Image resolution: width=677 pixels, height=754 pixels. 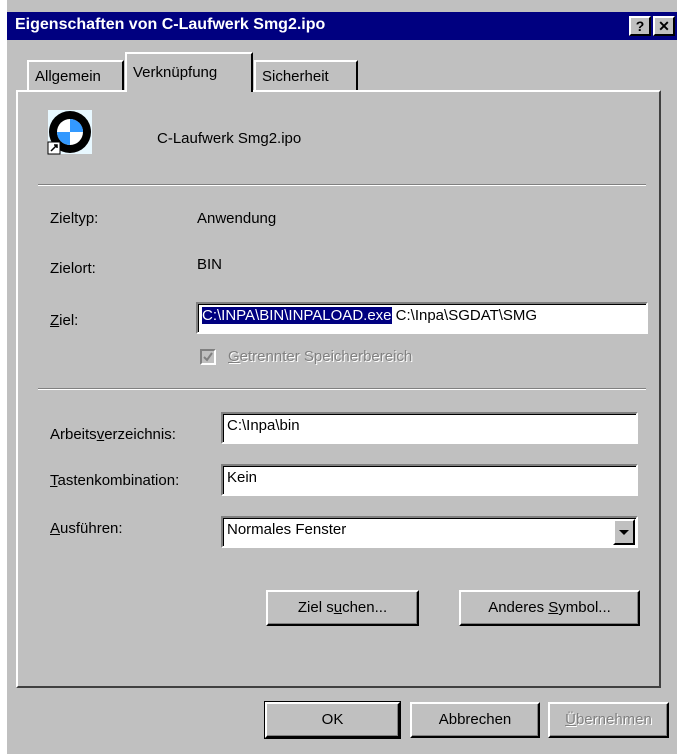 What do you see at coordinates (208, 357) in the screenshot?
I see `getrennter-speicher-checkbox` at bounding box center [208, 357].